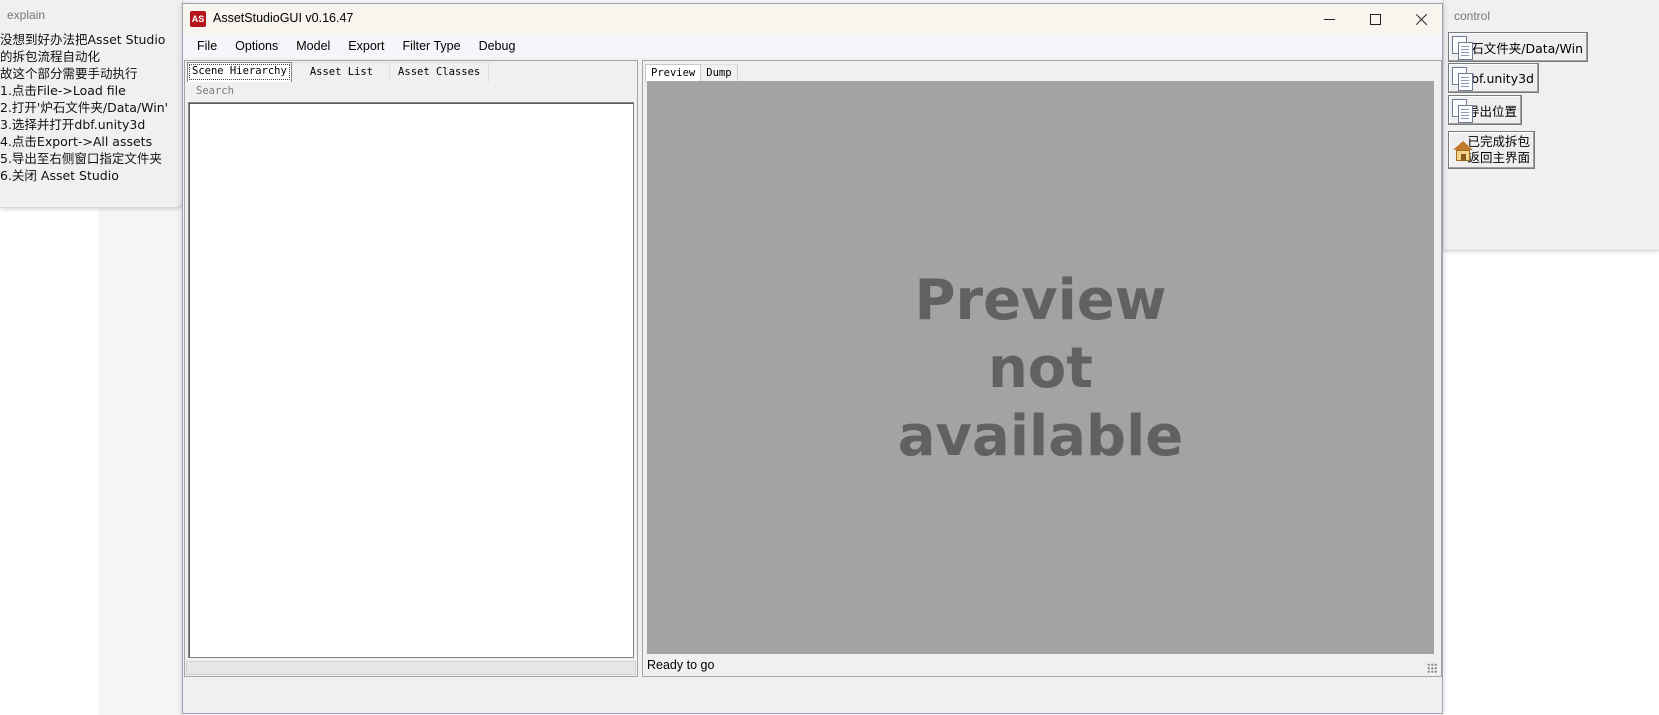  What do you see at coordinates (411, 91) in the screenshot?
I see `search-input: Search` at bounding box center [411, 91].